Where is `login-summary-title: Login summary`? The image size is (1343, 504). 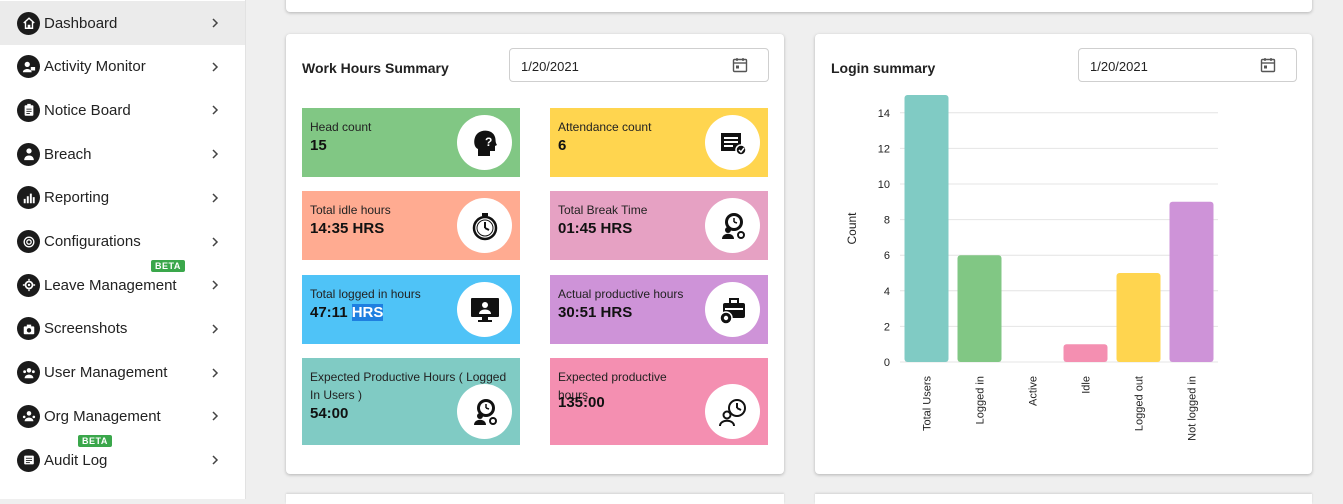
login-summary-title: Login summary is located at coordinates (883, 68).